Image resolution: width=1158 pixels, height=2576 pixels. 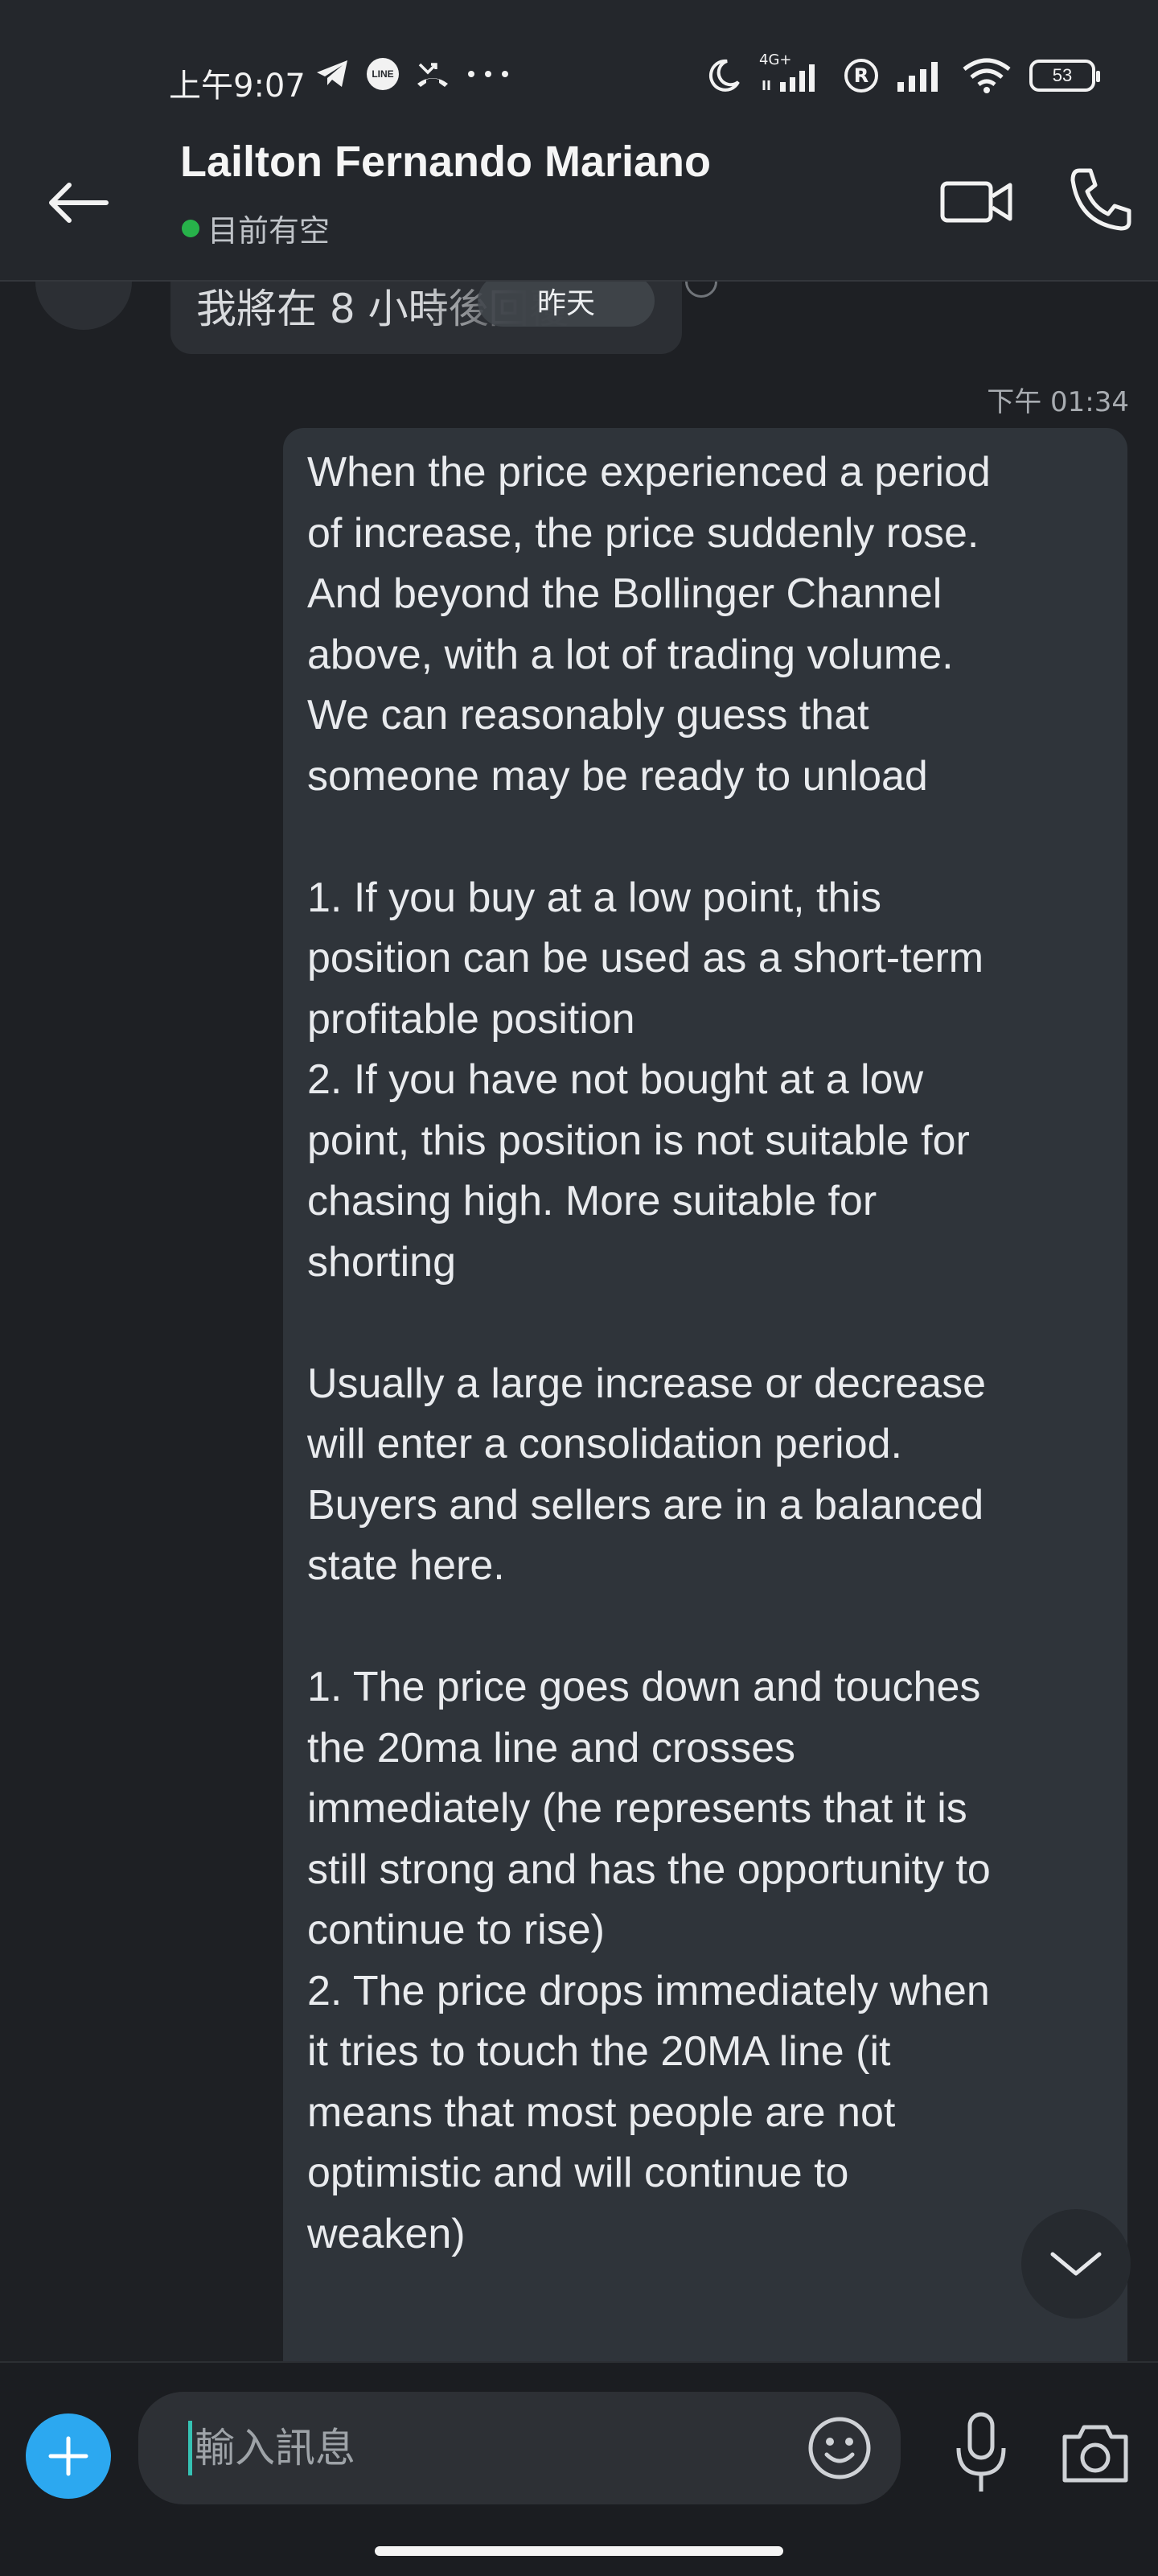 I want to click on voice-message-button, so click(x=981, y=2453).